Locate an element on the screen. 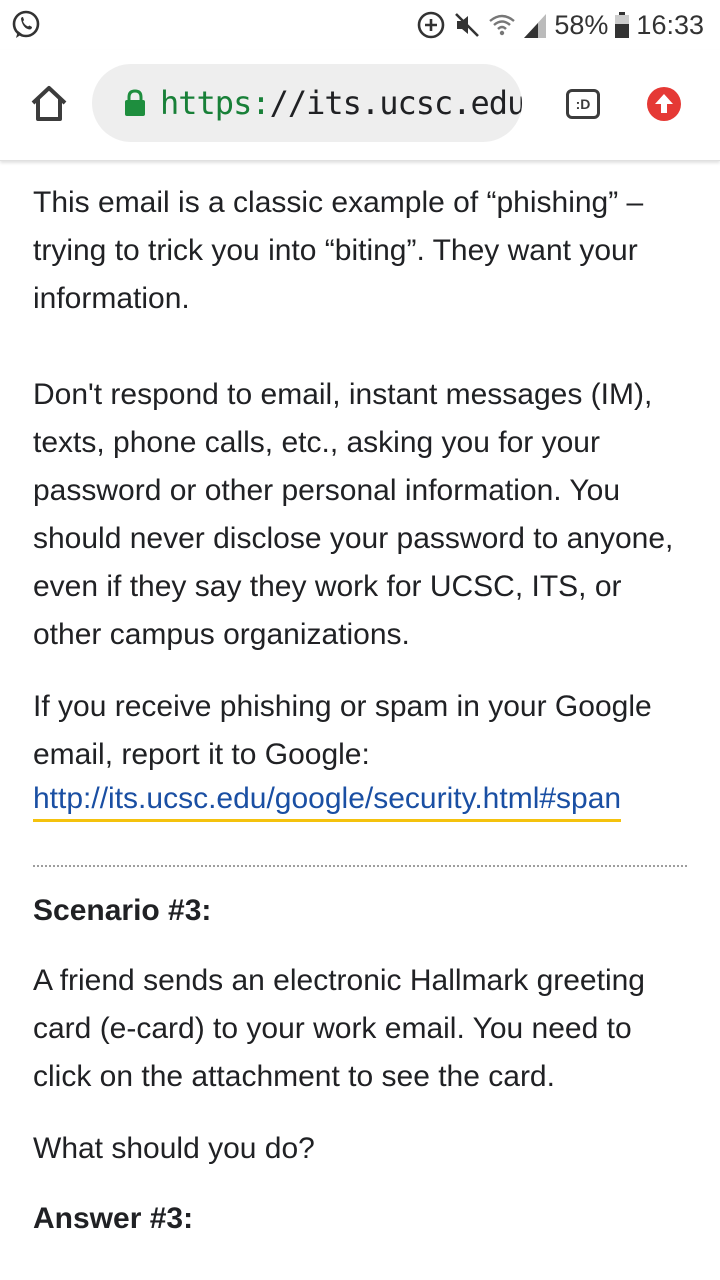 The height and width of the screenshot is (1280, 720). status-icons: 58% 16:33 is located at coordinates (560, 25).